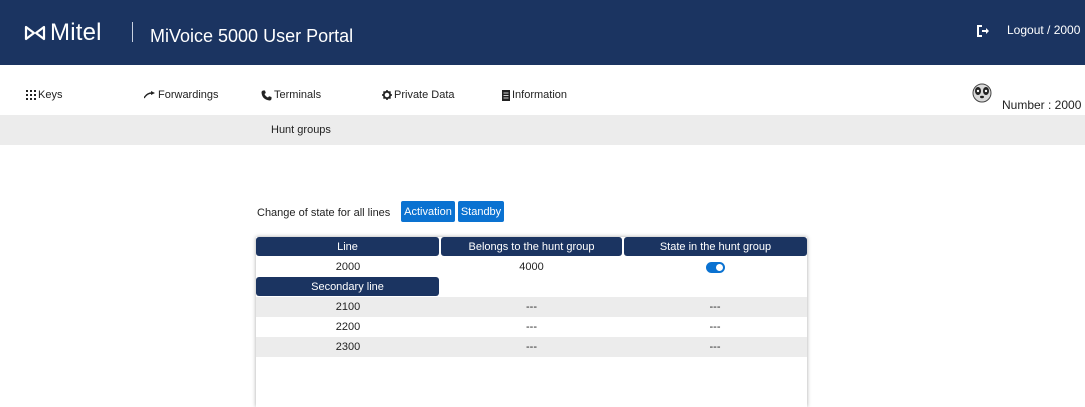  I want to click on table-row: 2300 --- ---, so click(531, 347).